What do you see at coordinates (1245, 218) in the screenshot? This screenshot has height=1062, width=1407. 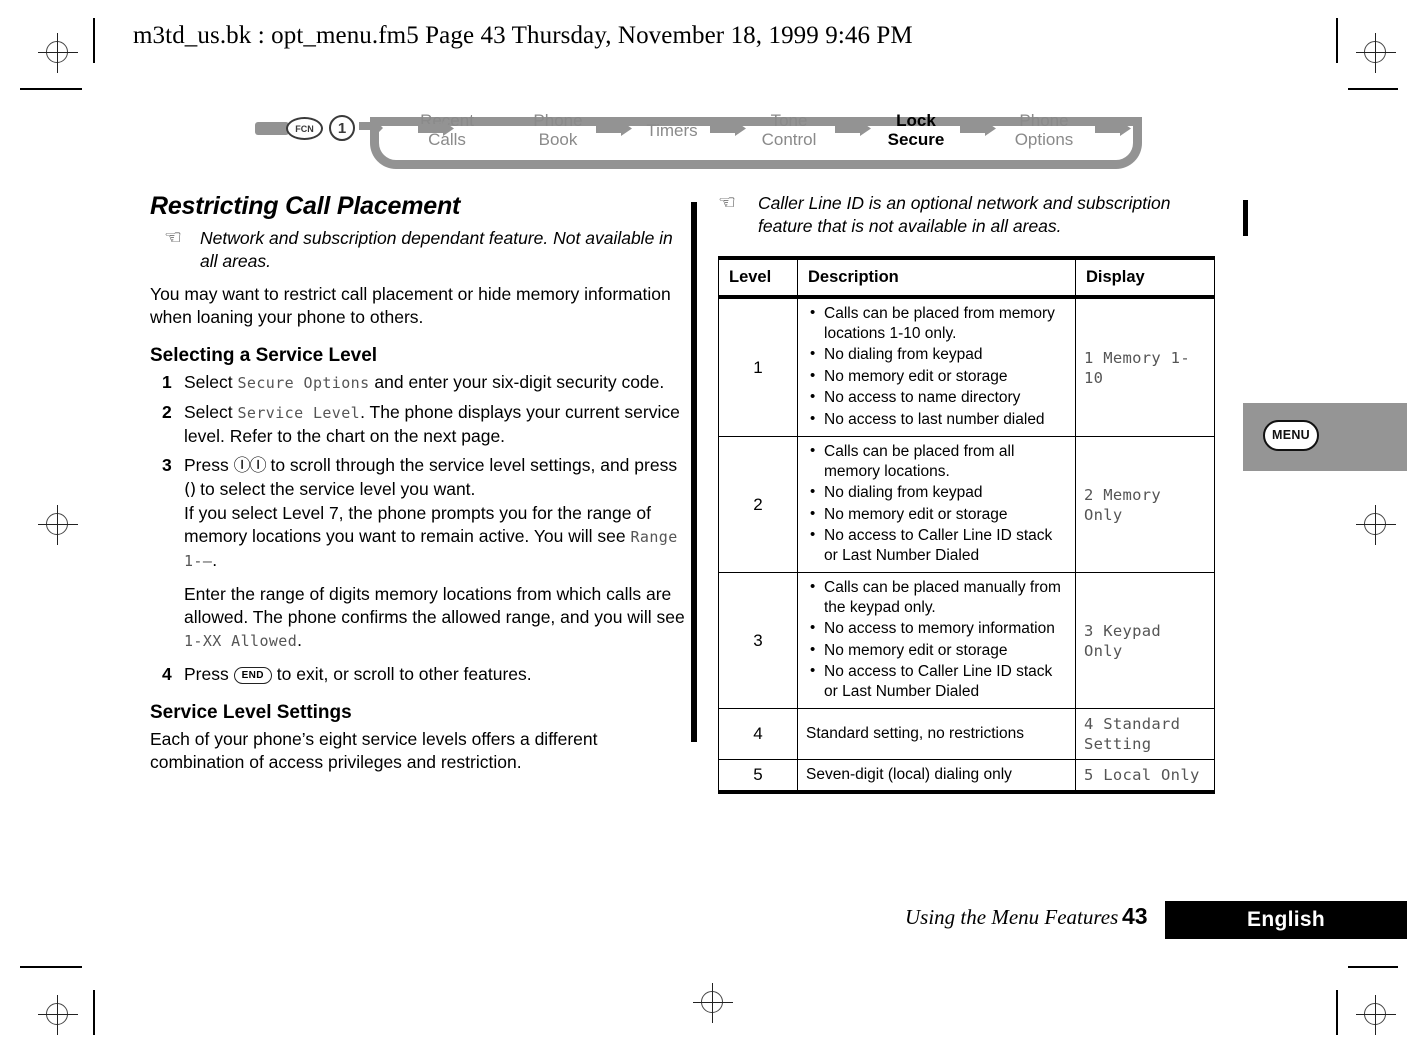 I see `right-edge-mark` at bounding box center [1245, 218].